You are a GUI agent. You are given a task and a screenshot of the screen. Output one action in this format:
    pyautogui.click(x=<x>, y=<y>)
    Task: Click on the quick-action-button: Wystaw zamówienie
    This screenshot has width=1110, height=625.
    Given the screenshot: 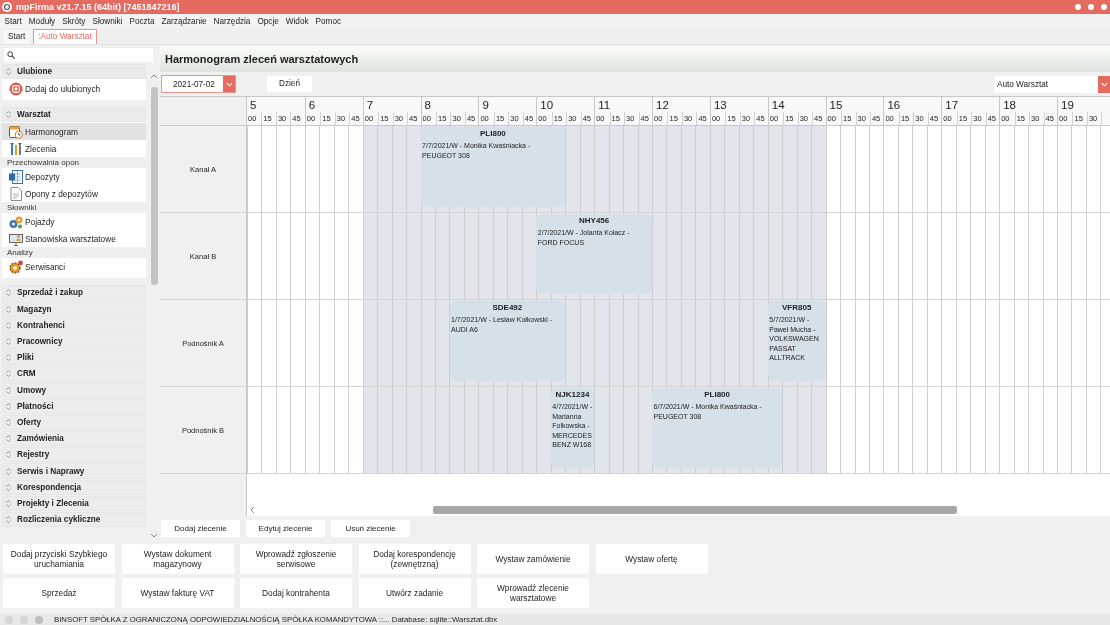 What is the action you would take?
    pyautogui.click(x=533, y=559)
    